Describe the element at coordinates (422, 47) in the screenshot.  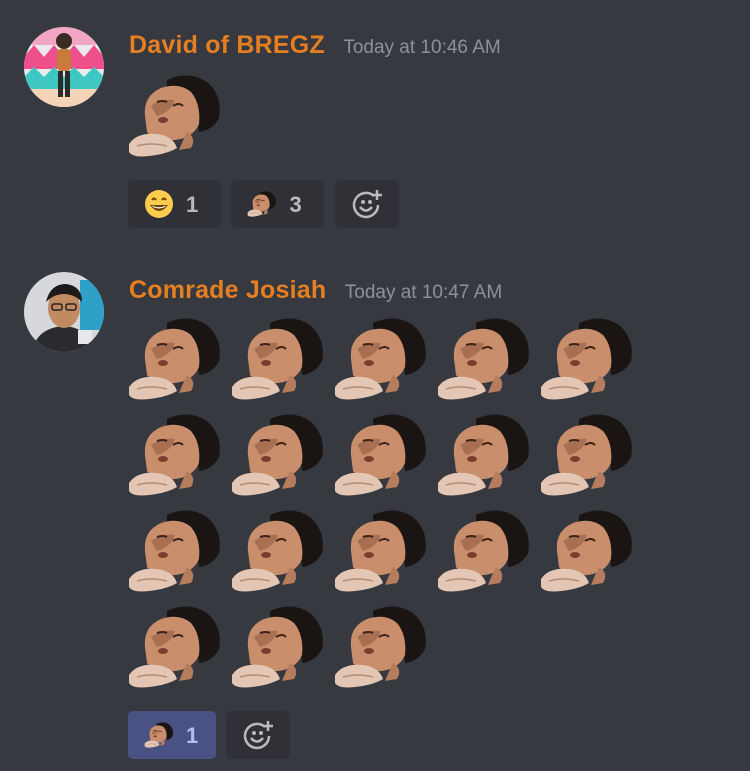
I see `timestamp: Today at 10:46 AM` at that location.